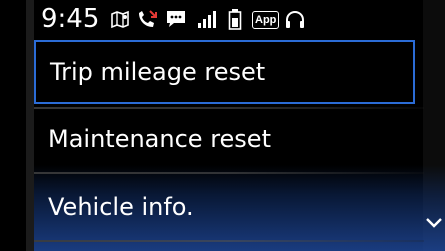  What do you see at coordinates (434, 224) in the screenshot?
I see `chevron-down-icon` at bounding box center [434, 224].